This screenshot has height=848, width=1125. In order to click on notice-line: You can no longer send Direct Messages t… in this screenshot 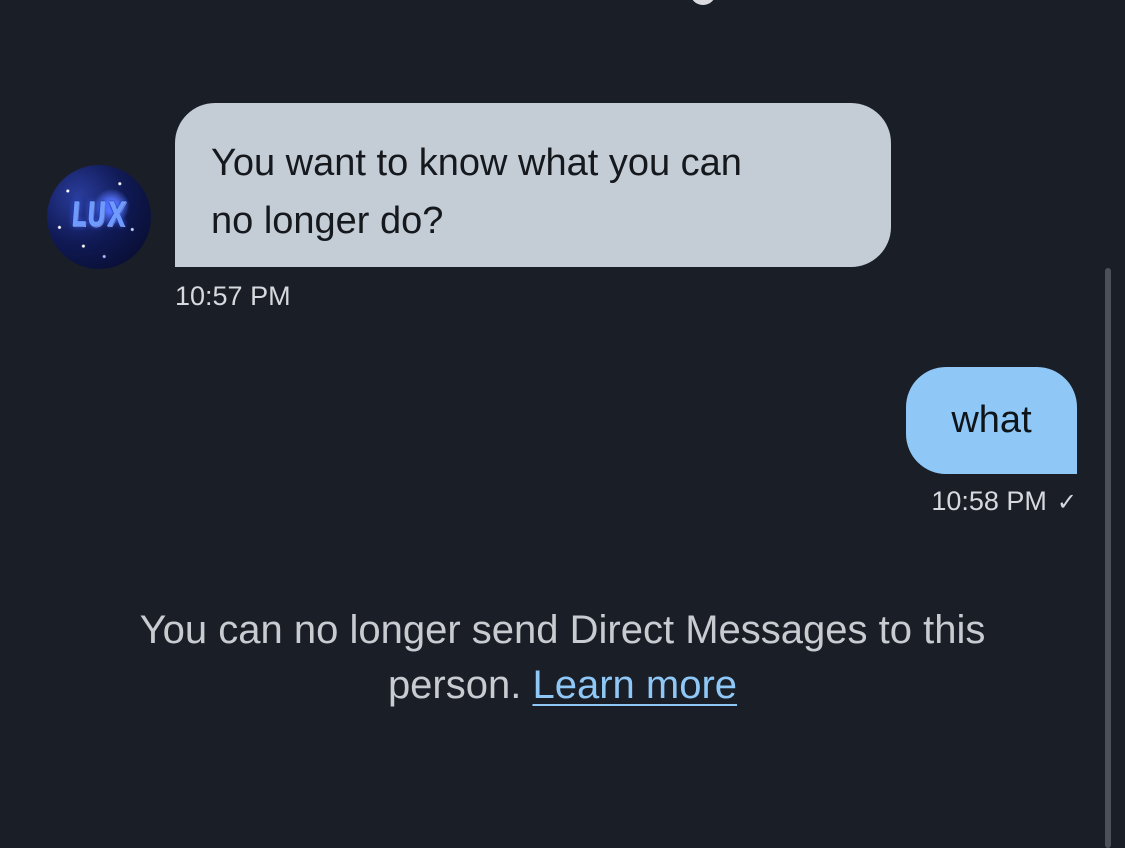, I will do `click(562, 630)`.